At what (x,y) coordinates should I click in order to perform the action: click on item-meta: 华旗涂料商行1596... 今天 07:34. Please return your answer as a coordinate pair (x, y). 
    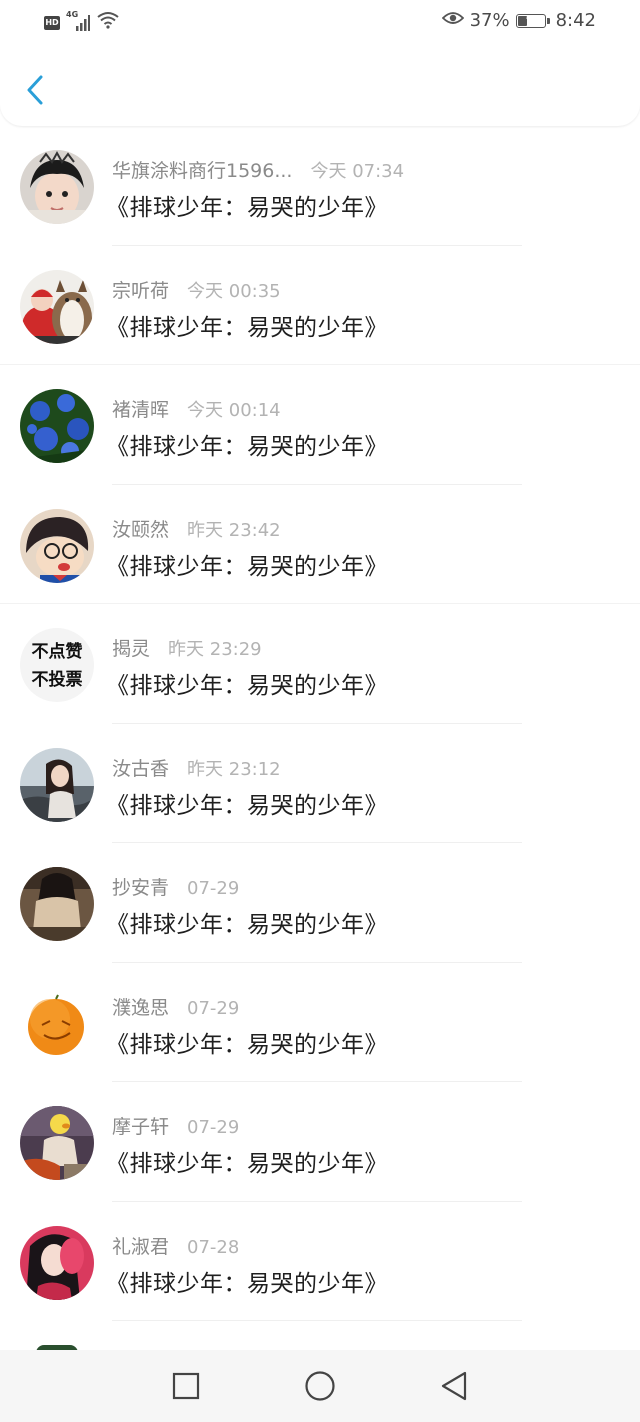
    Looking at the image, I should click on (258, 169).